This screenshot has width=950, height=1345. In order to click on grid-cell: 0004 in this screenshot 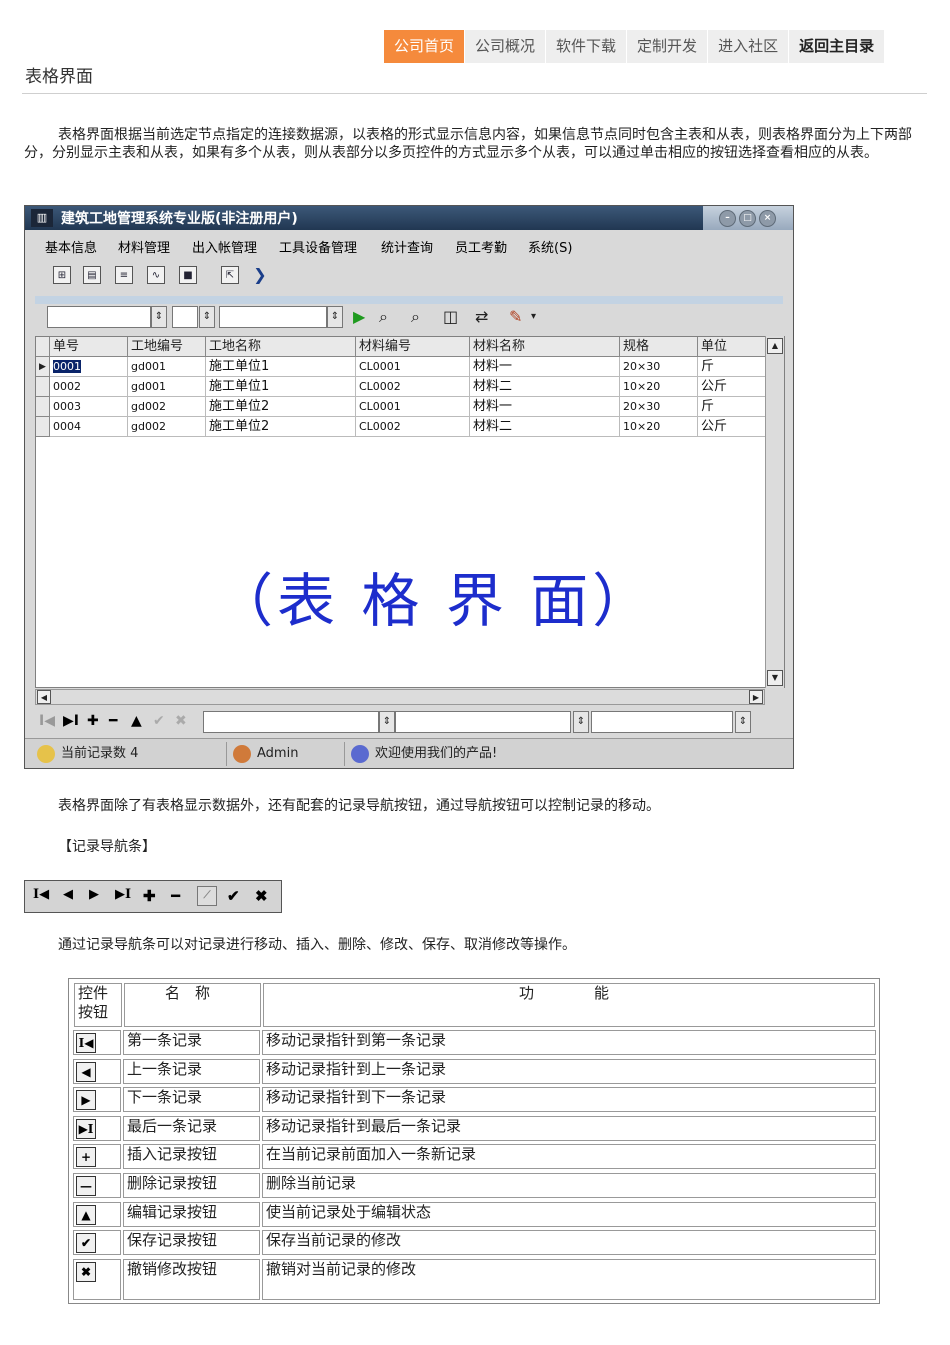, I will do `click(89, 427)`.